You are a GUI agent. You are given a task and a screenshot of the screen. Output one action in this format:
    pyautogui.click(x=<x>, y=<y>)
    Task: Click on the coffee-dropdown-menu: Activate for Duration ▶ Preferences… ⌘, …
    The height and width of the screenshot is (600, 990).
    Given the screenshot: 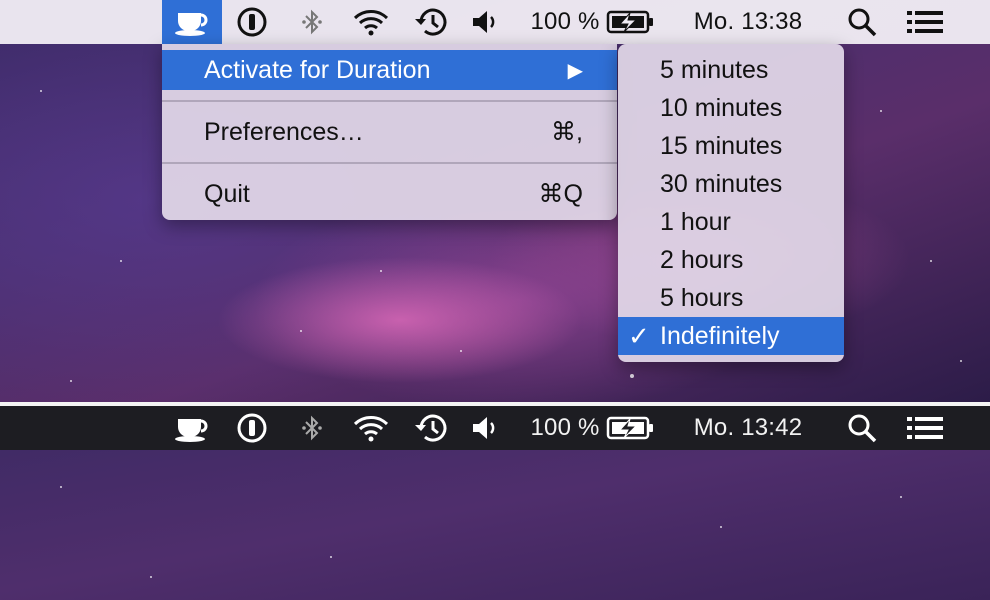 What is the action you would take?
    pyautogui.click(x=389, y=132)
    